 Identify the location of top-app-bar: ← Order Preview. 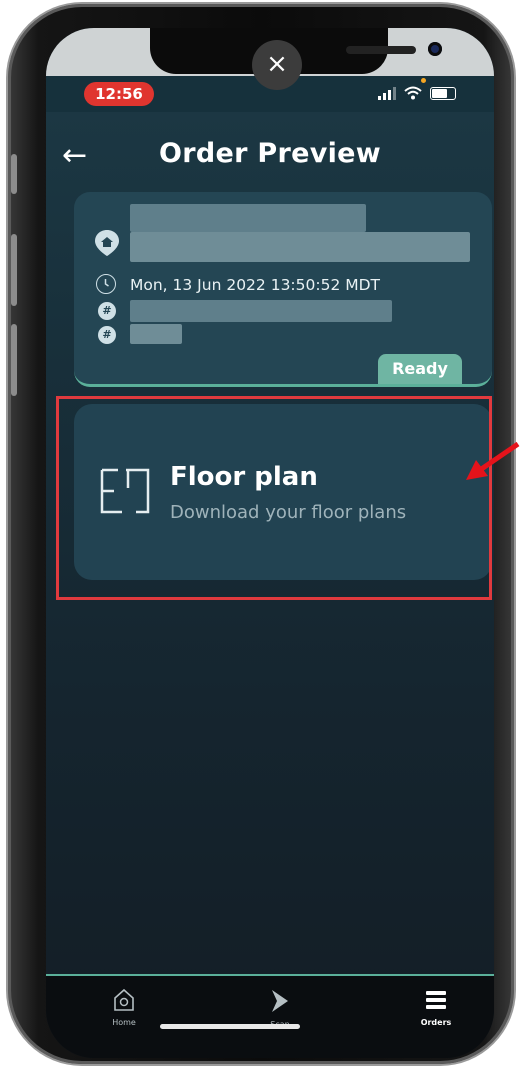
(270, 158).